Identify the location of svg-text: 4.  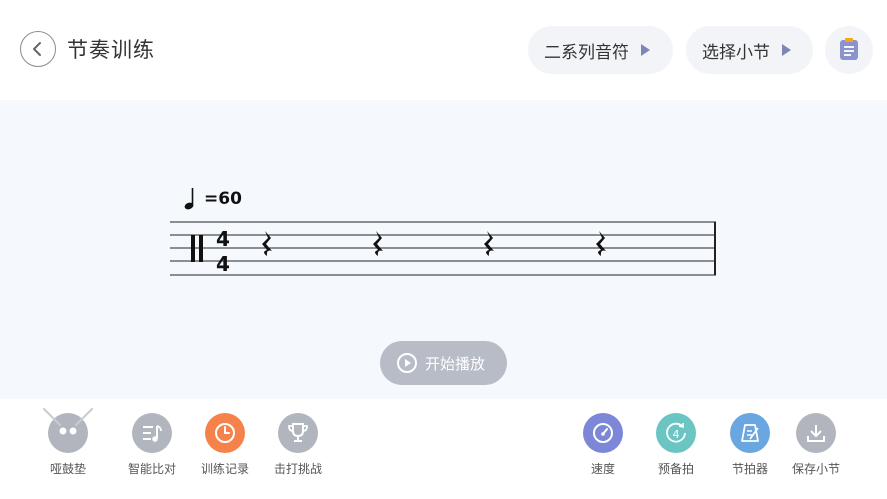
(676, 434).